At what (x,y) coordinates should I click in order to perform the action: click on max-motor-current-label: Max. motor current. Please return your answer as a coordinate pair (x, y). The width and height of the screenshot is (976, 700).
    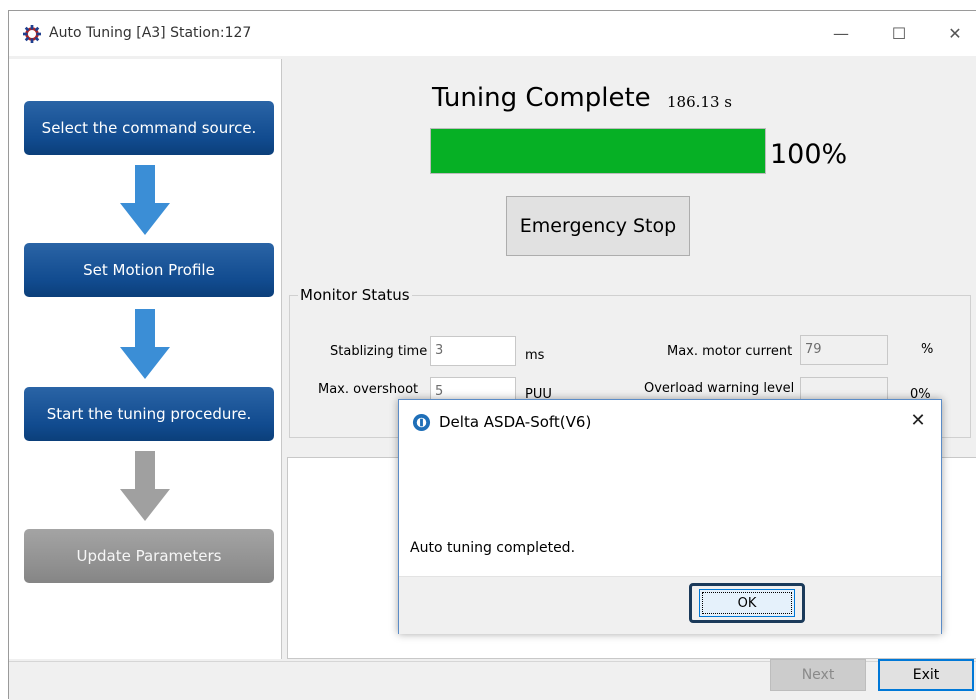
    Looking at the image, I should click on (730, 351).